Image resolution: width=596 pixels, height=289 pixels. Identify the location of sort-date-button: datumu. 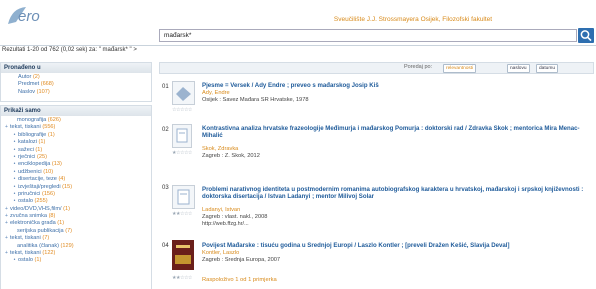
(547, 68).